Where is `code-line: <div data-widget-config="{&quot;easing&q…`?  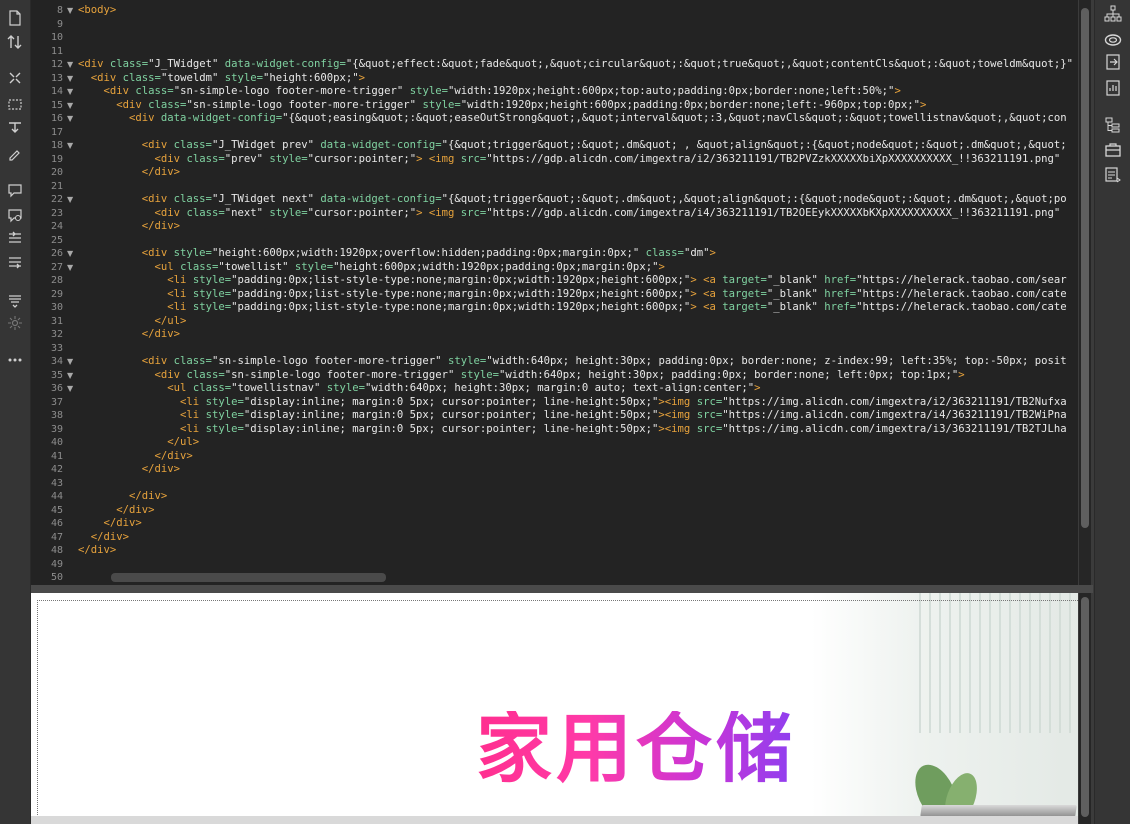
code-line: <div data-widget-config="{&quot;easing&q… is located at coordinates (572, 119).